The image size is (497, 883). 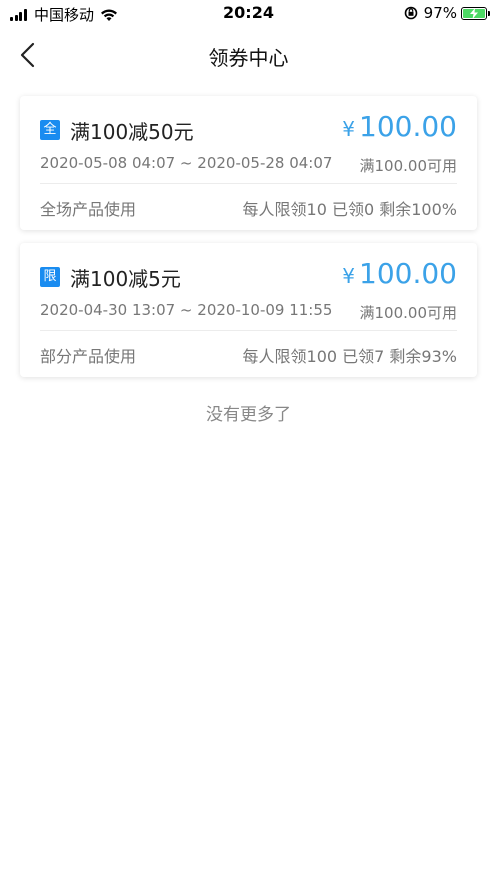 What do you see at coordinates (440, 13) in the screenshot?
I see `battery-percent: 97%` at bounding box center [440, 13].